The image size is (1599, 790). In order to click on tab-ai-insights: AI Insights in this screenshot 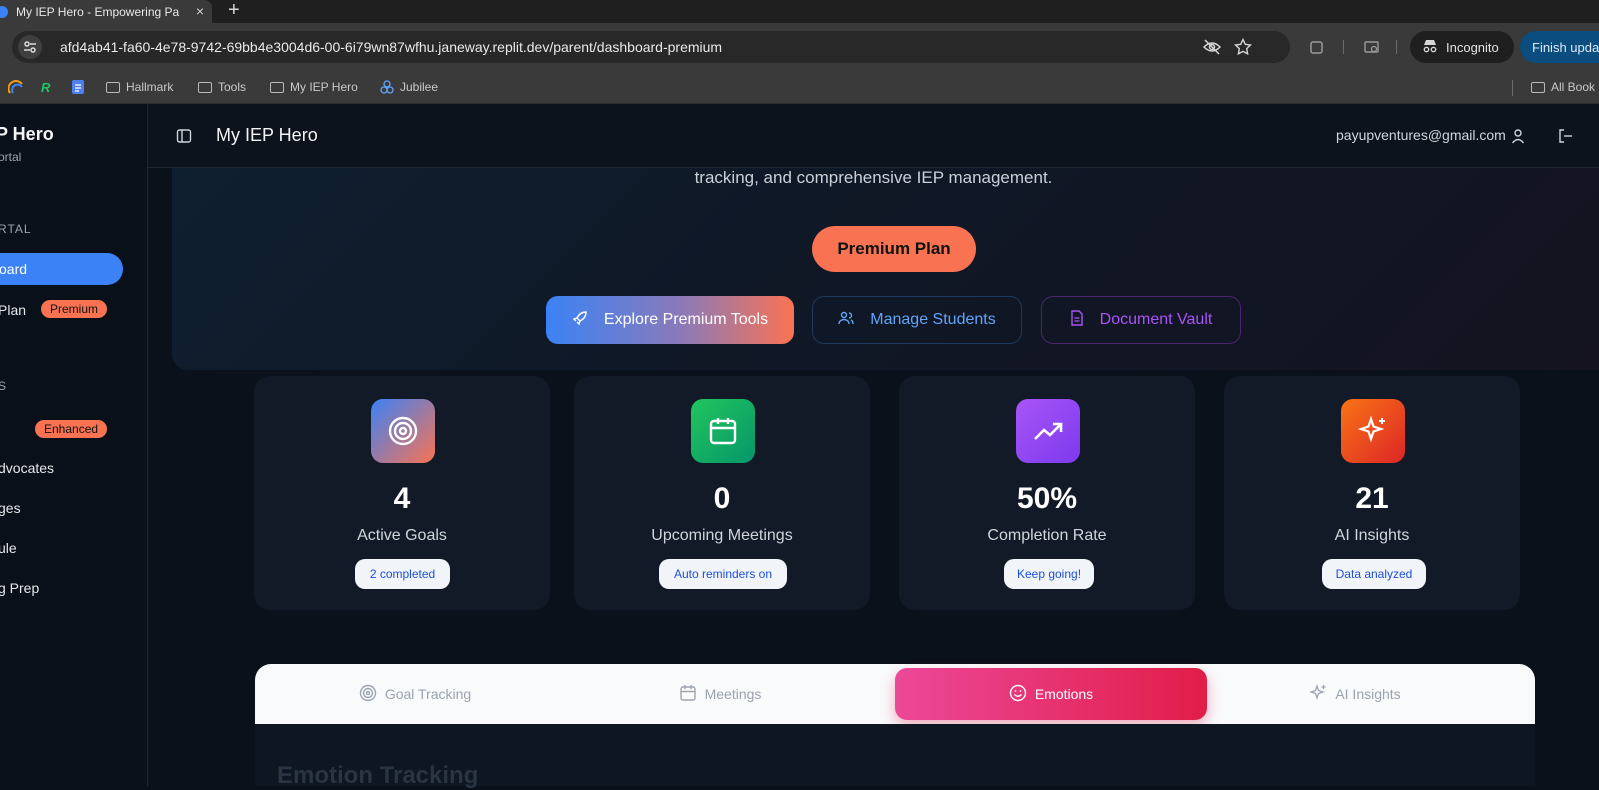, I will do `click(1355, 694)`.